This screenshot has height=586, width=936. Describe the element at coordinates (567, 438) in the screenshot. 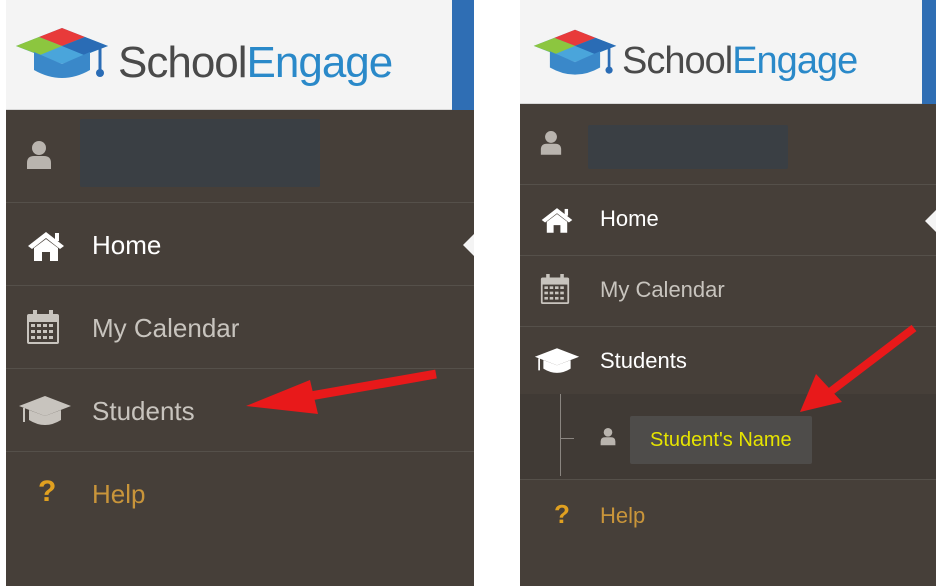

I see `tree-line-horizontal` at that location.